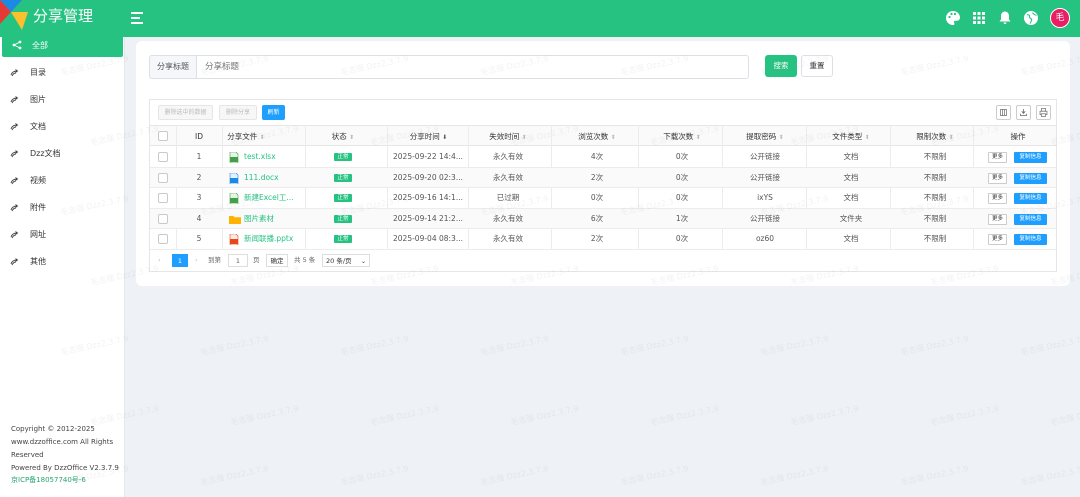  Describe the element at coordinates (138, 18) in the screenshot. I see `menu-toggle-button` at that location.